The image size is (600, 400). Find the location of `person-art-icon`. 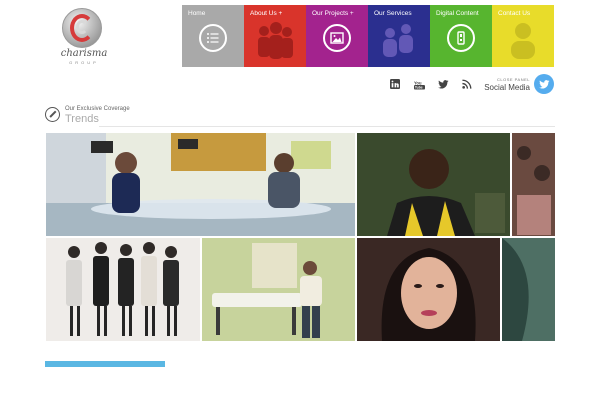

person-art-icon is located at coordinates (523, 41).